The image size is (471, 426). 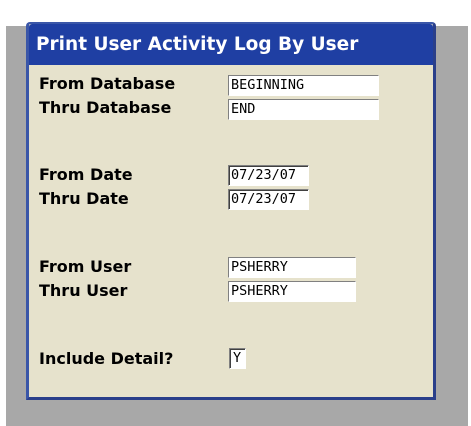 What do you see at coordinates (237, 413) in the screenshot?
I see `window-shadow-bottom` at bounding box center [237, 413].